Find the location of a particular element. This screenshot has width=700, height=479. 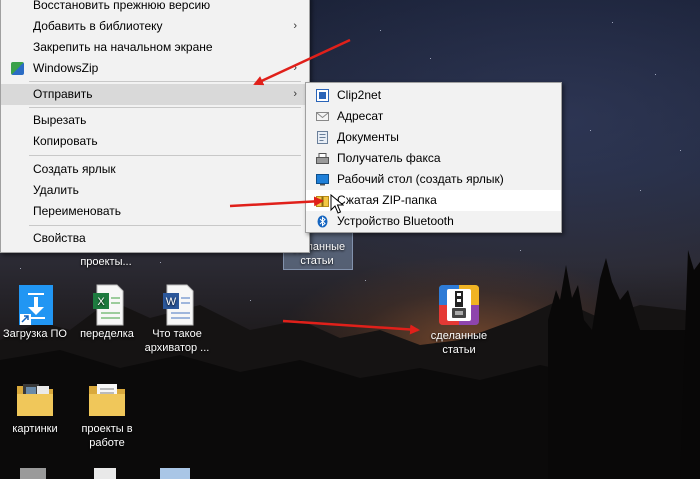

menu-item-rename: Переименовать is located at coordinates (155, 211).